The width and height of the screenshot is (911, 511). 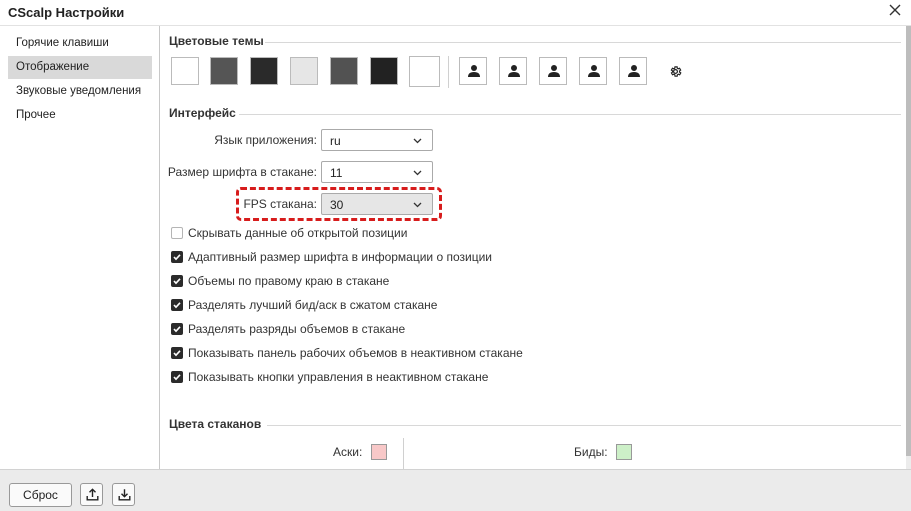 I want to click on asks-color-picker, so click(x=379, y=452).